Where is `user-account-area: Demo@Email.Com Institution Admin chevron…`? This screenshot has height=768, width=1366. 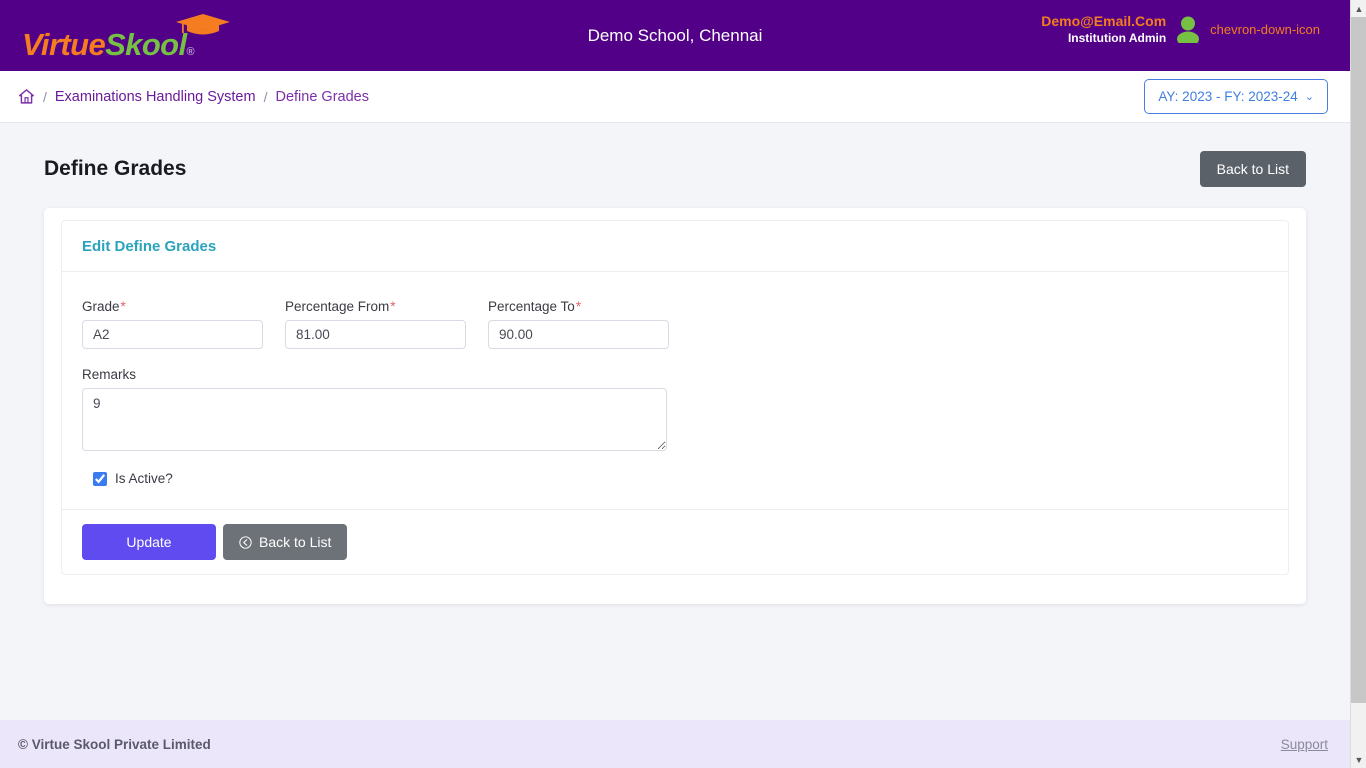 user-account-area: Demo@Email.Com Institution Admin chevron… is located at coordinates (1180, 29).